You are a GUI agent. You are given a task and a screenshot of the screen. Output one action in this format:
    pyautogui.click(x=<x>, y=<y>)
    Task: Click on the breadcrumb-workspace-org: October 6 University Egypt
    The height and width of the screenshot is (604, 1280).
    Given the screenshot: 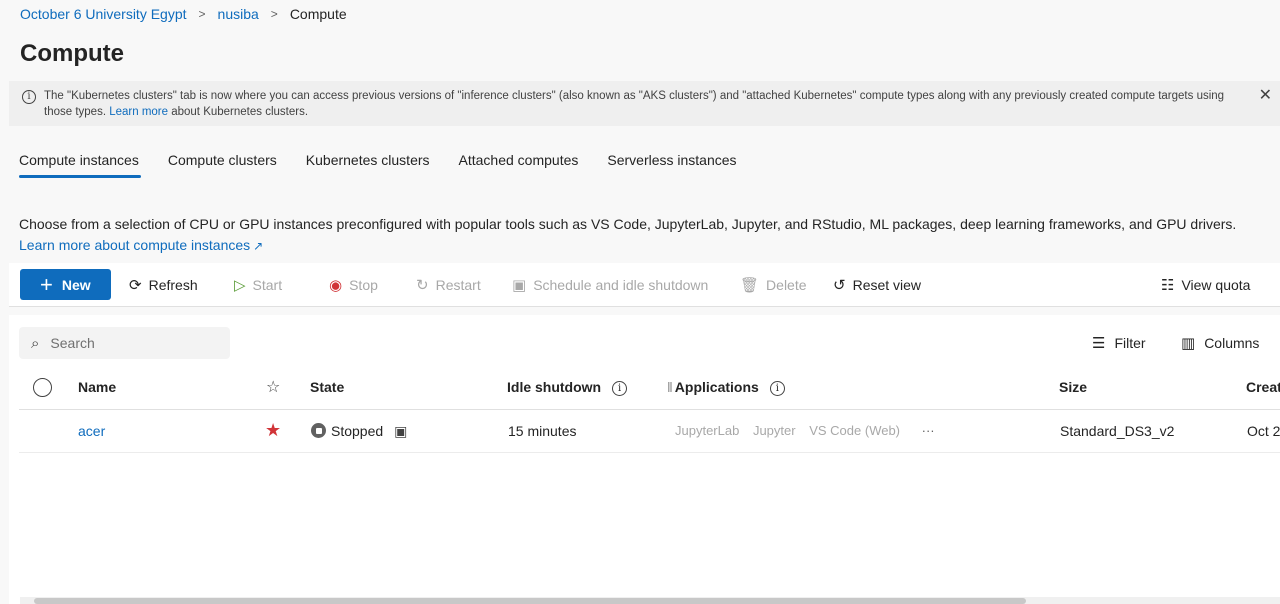 What is the action you would take?
    pyautogui.click(x=103, y=14)
    